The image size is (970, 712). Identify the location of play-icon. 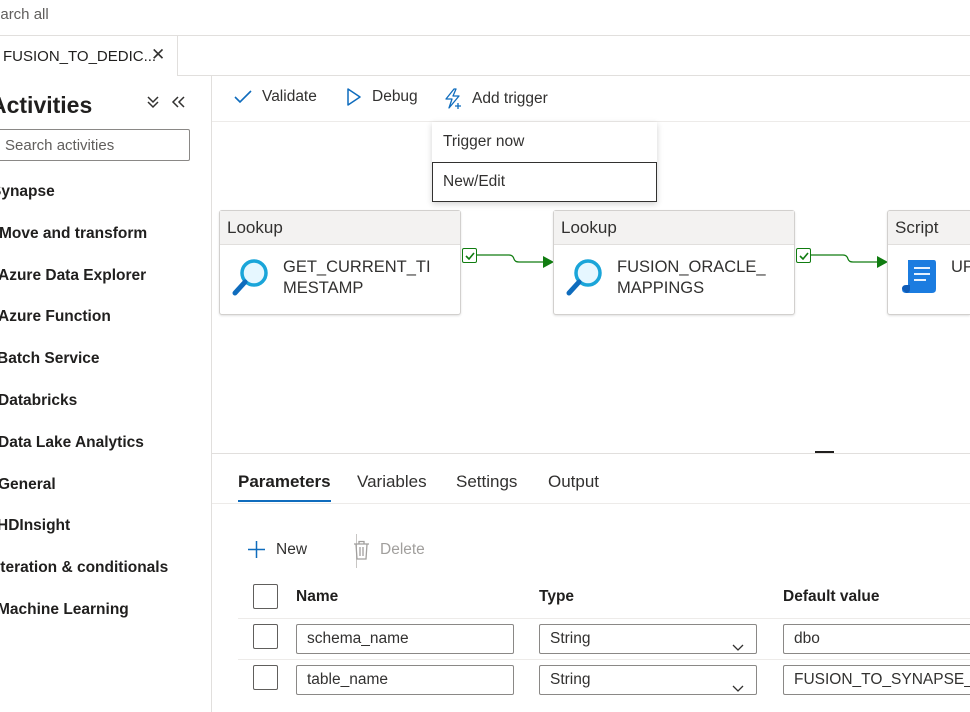
(354, 97).